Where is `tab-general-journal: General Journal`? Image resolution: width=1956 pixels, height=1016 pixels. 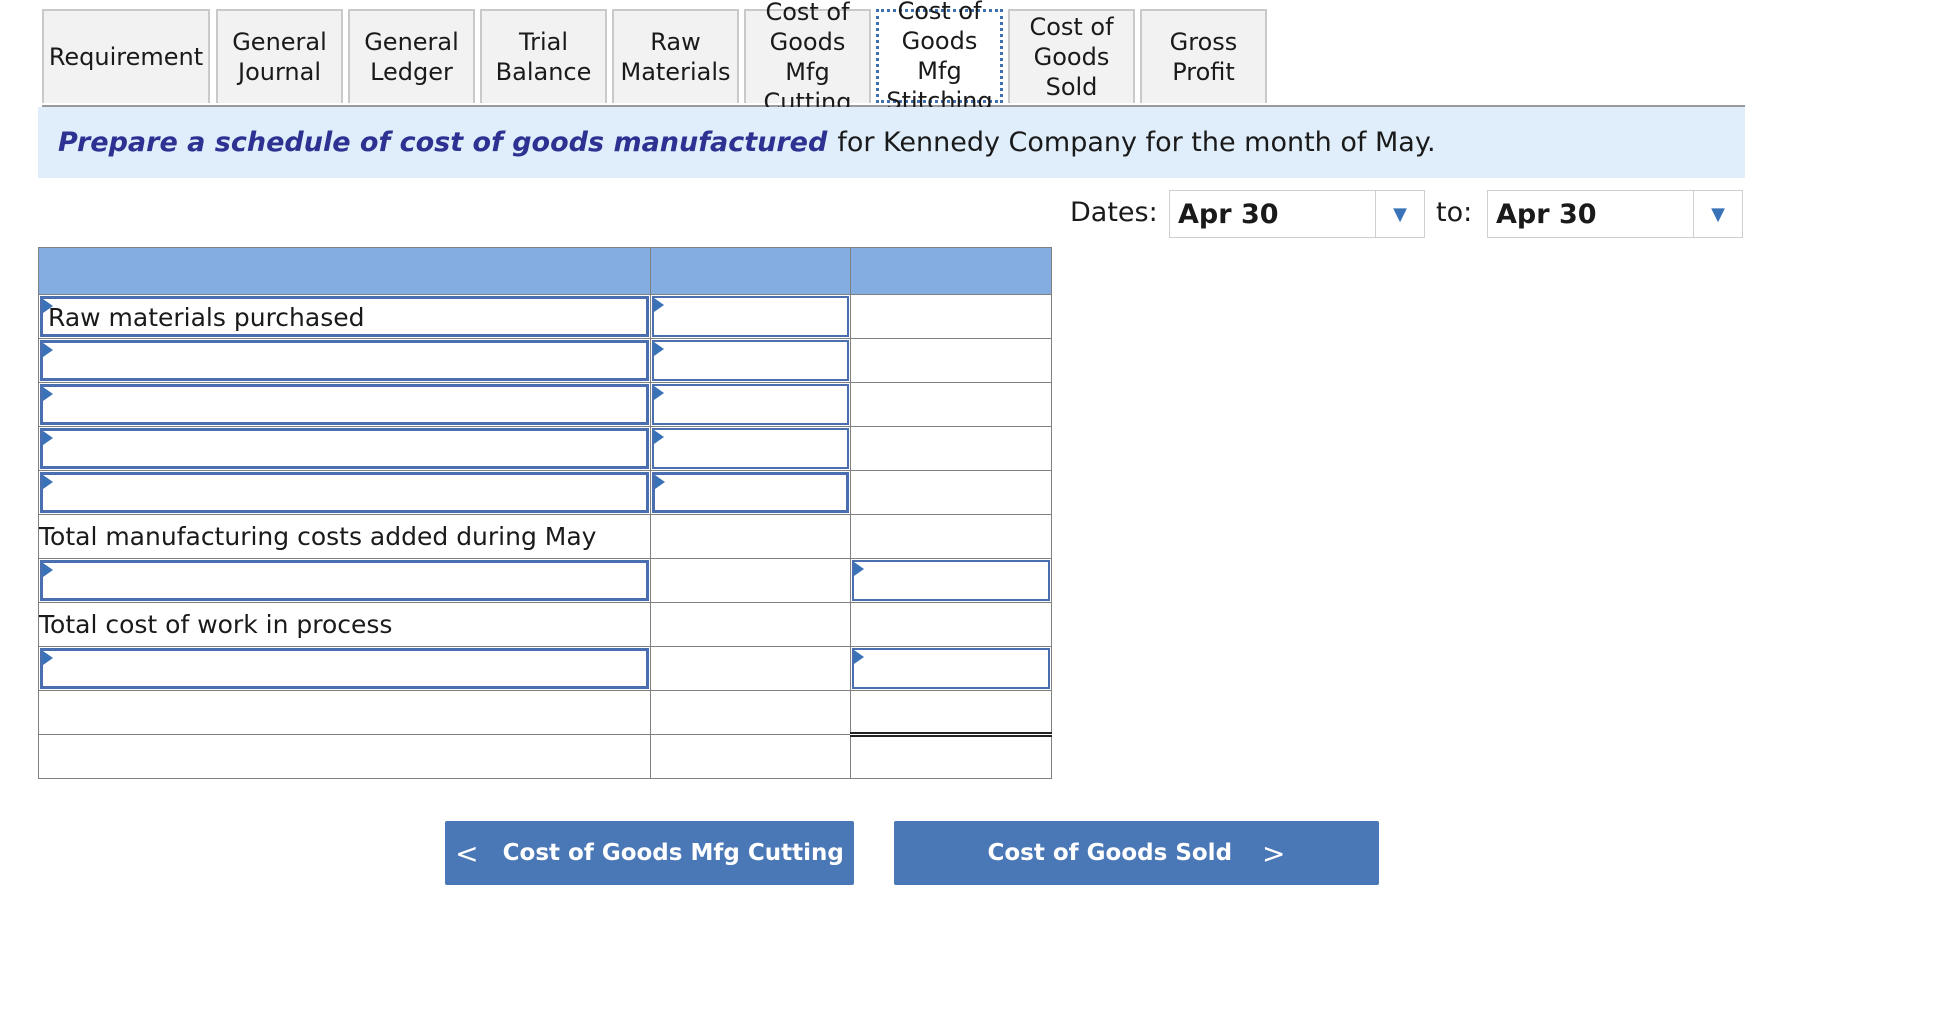
tab-general-journal: General Journal is located at coordinates (279, 56).